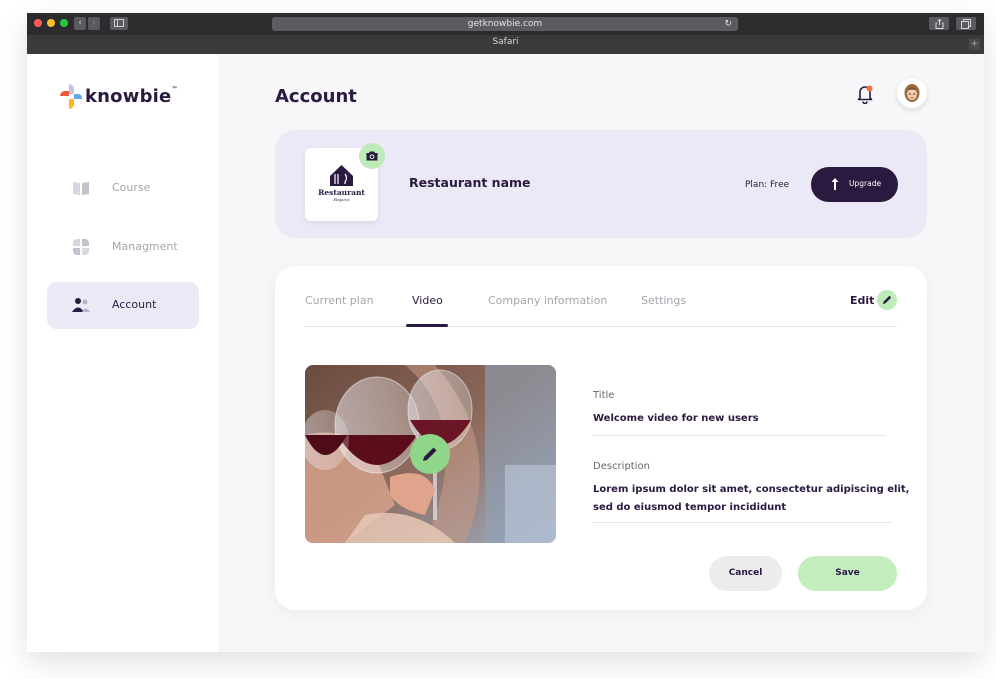 Image resolution: width=996 pixels, height=679 pixels. What do you see at coordinates (604, 395) in the screenshot?
I see `title-label: Title` at bounding box center [604, 395].